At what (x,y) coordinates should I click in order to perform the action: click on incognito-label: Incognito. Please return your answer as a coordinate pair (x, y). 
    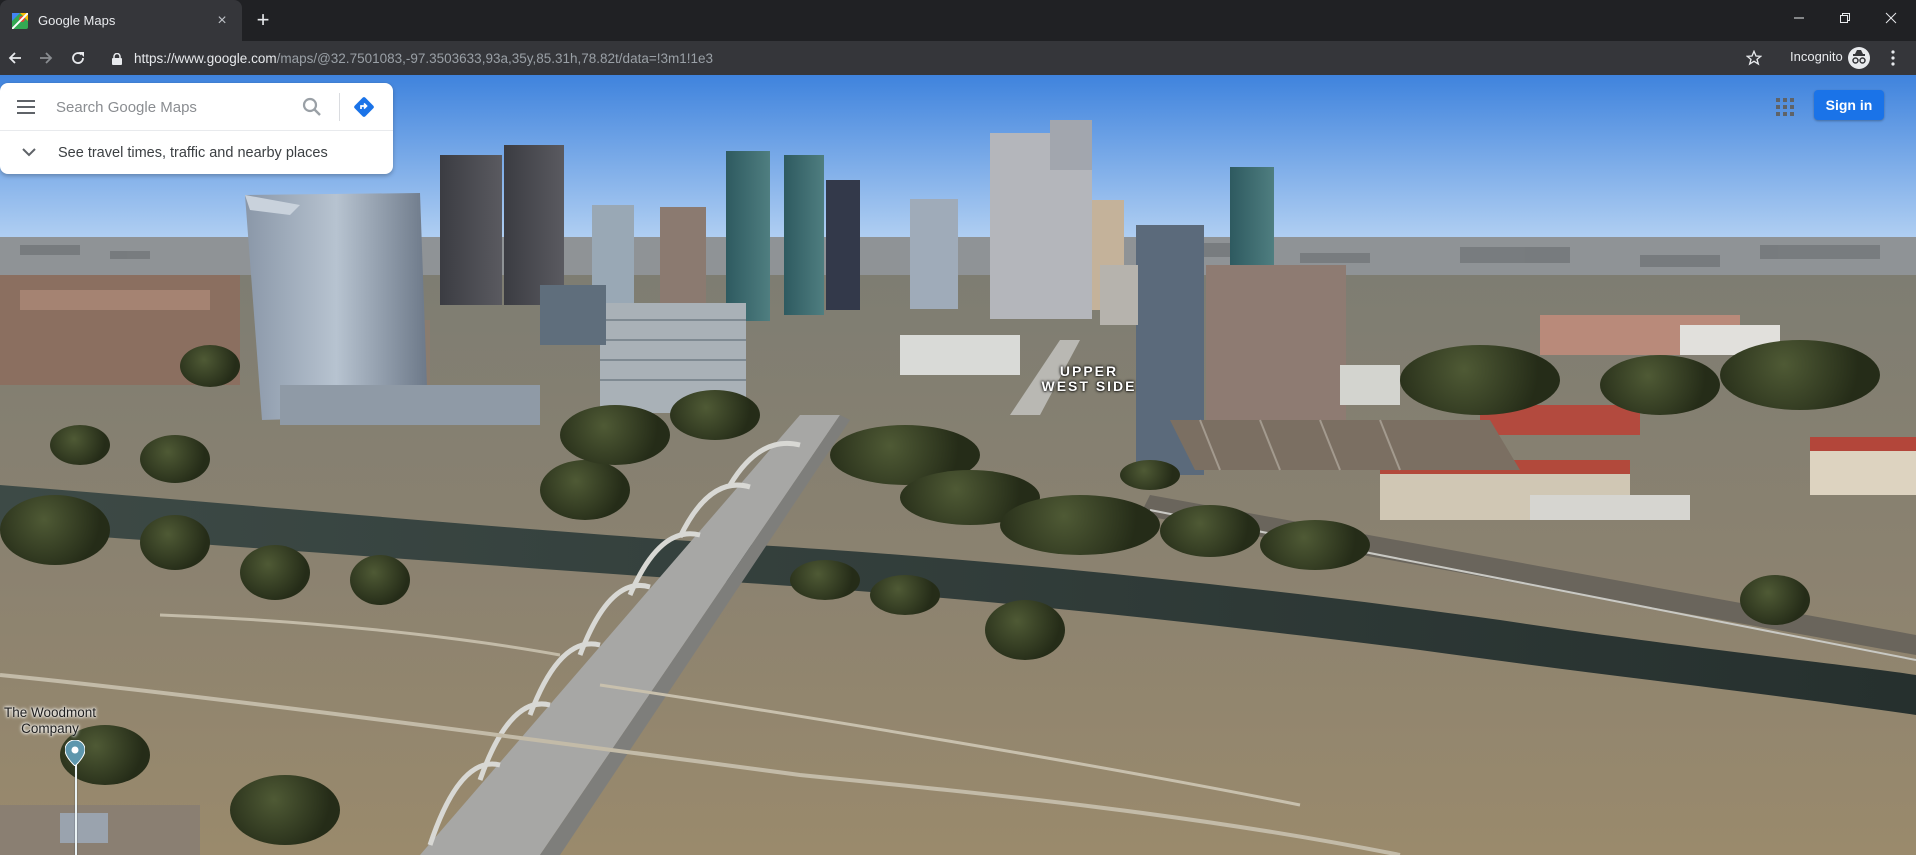
    Looking at the image, I should click on (1816, 56).